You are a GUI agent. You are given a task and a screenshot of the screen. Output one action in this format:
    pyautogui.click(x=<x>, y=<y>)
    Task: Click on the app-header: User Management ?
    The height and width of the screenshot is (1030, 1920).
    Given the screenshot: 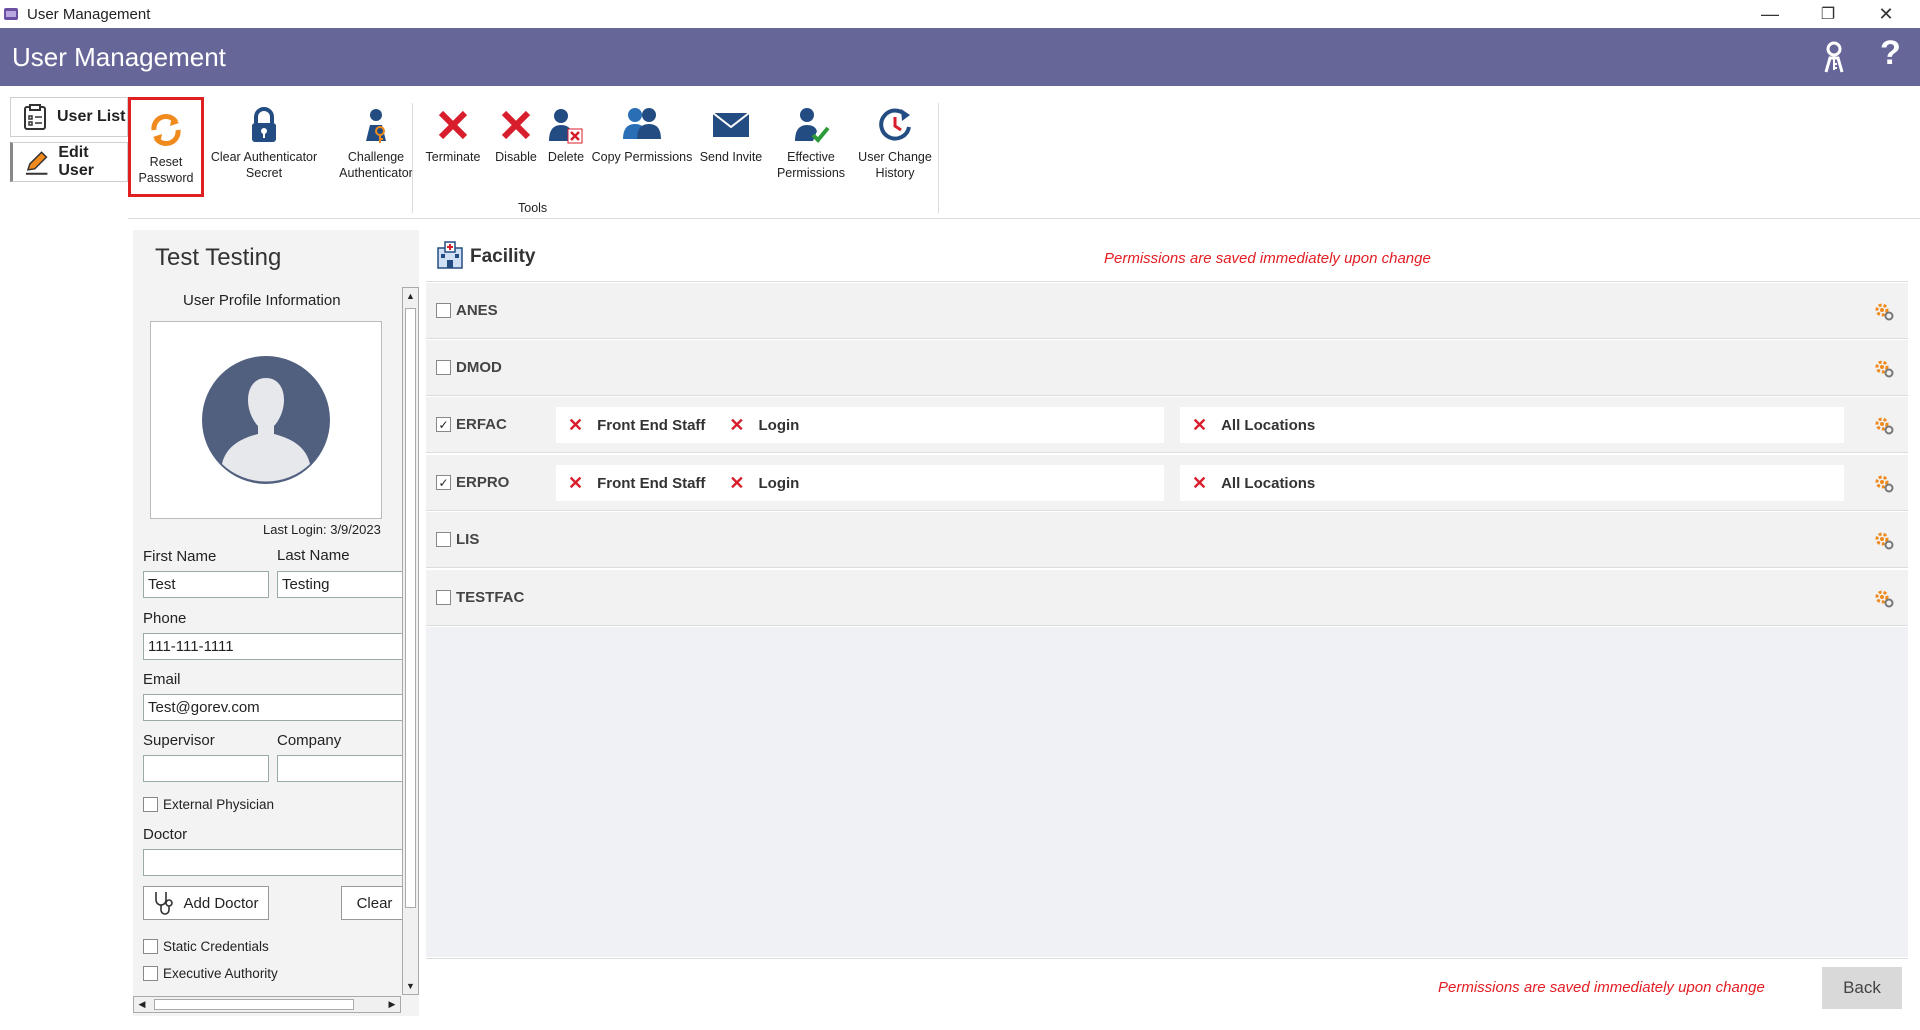 What is the action you would take?
    pyautogui.click(x=960, y=57)
    